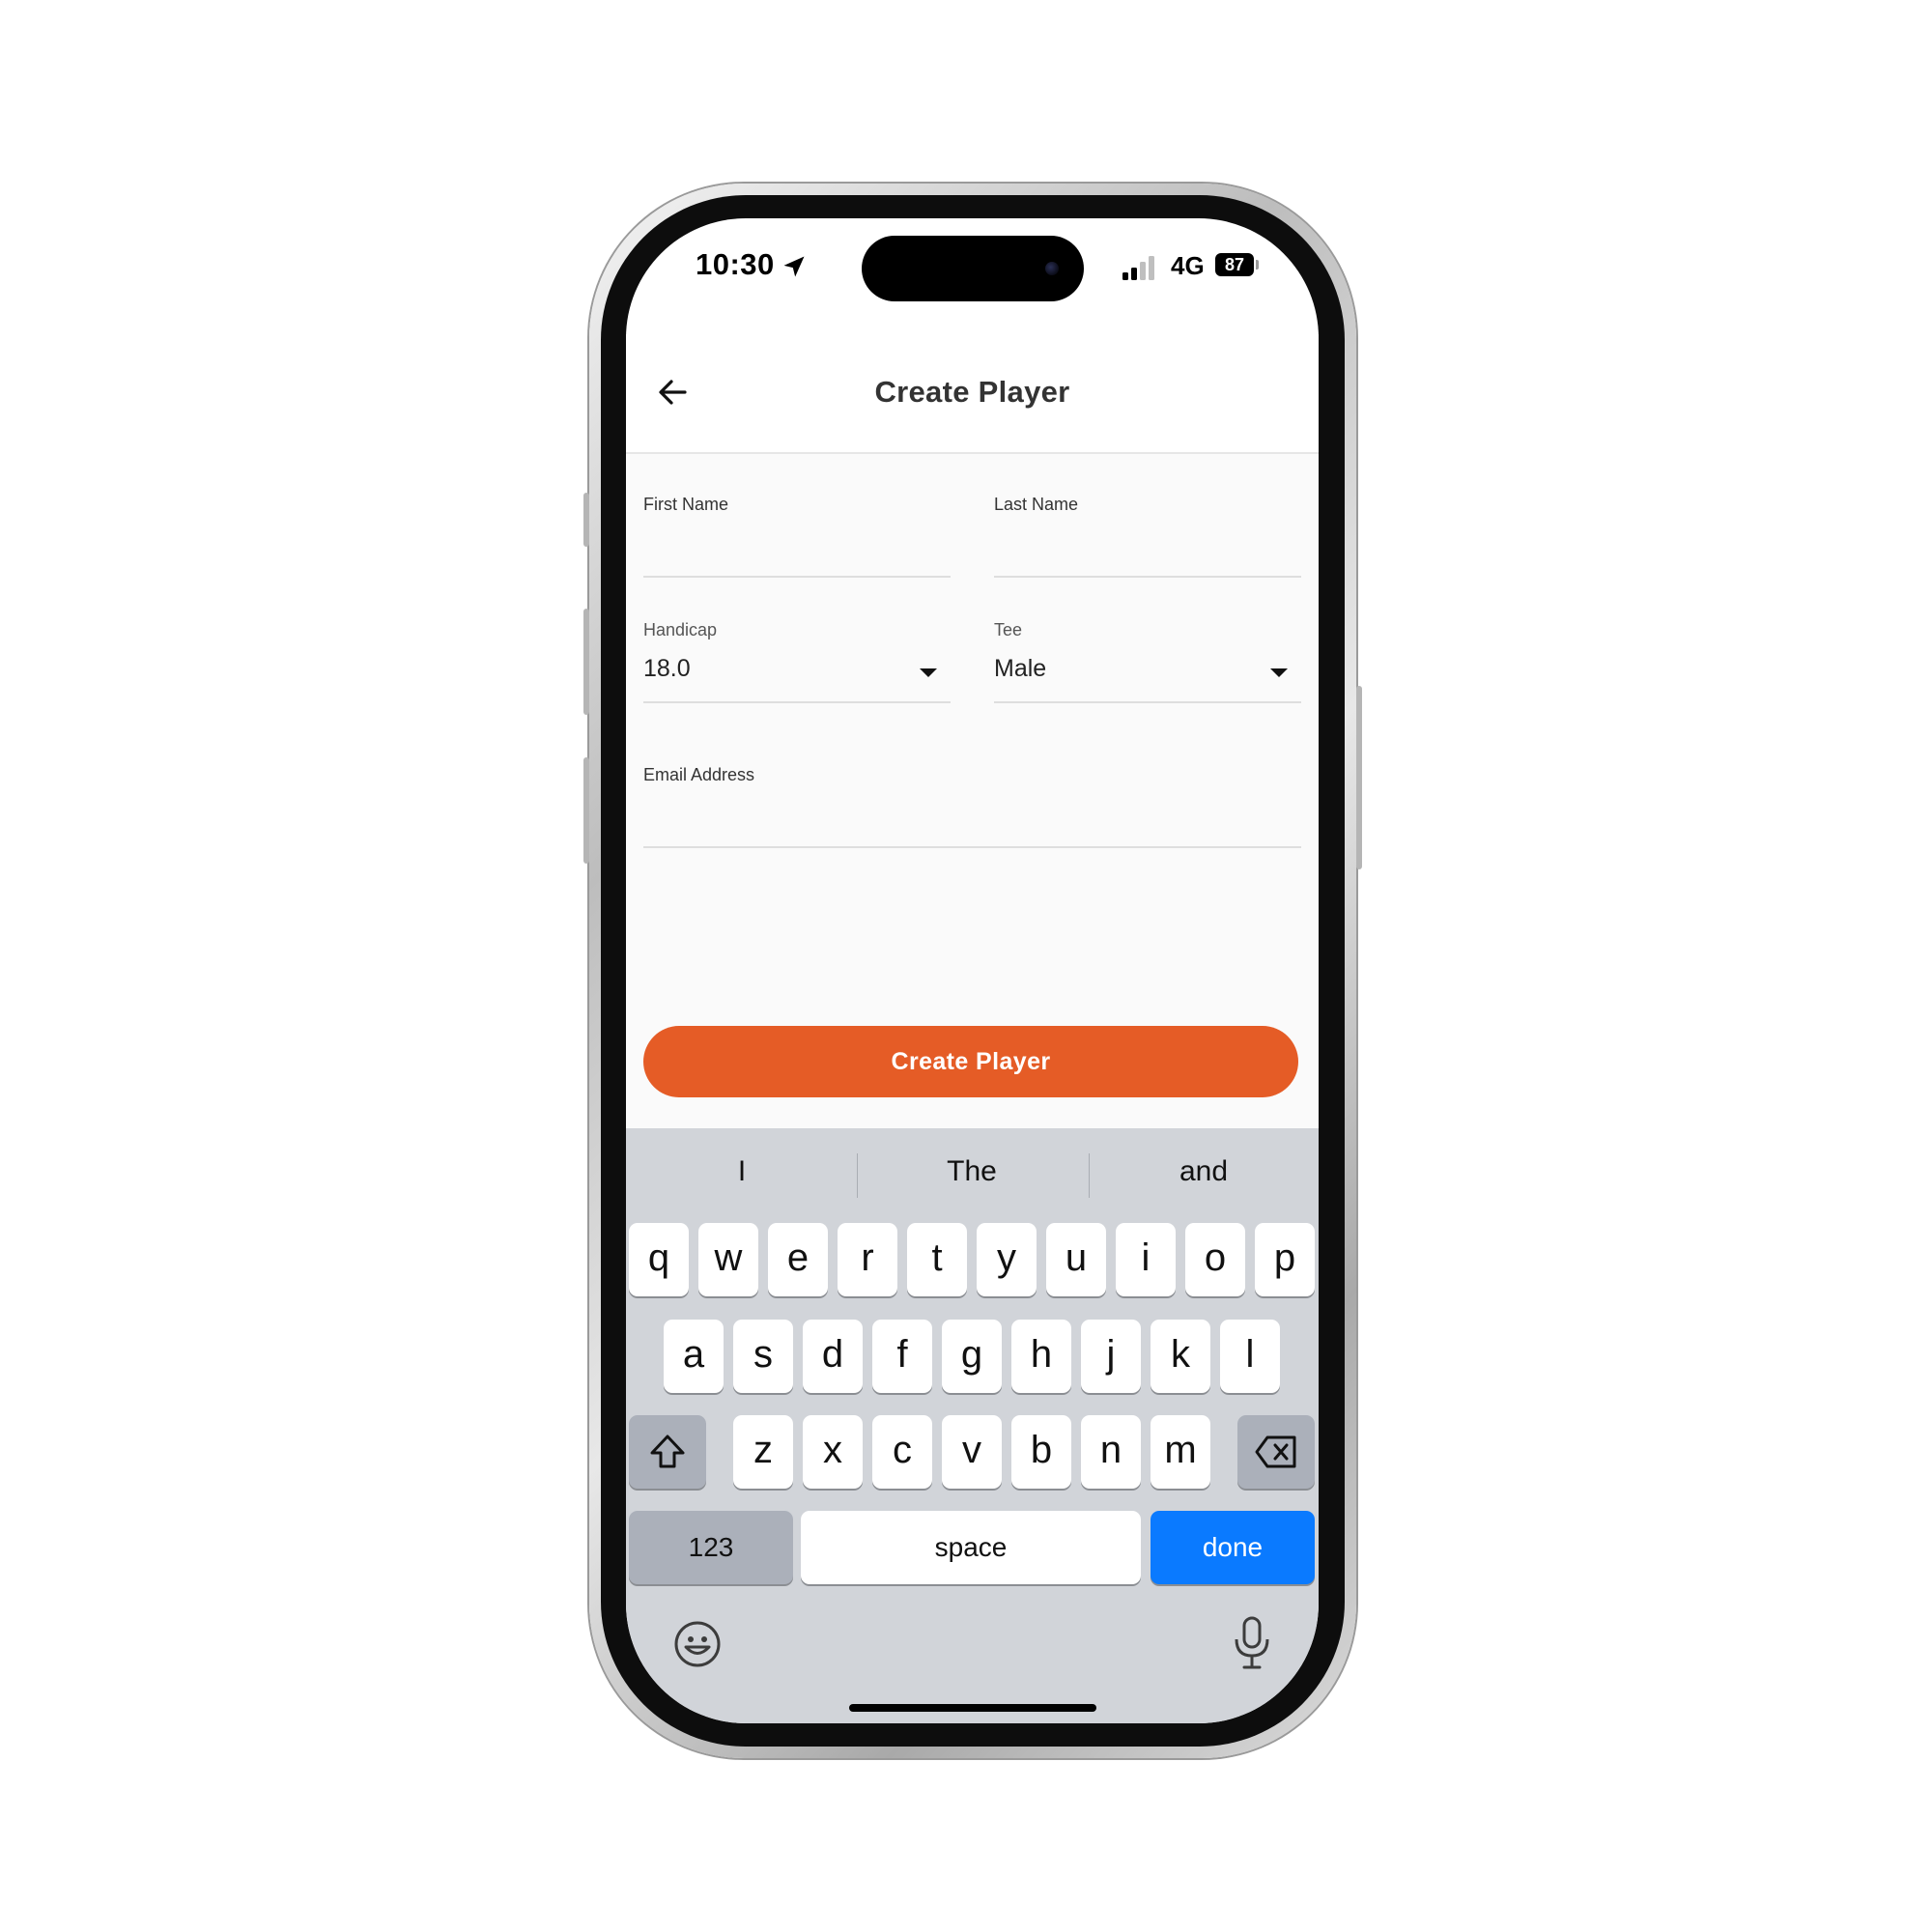  Describe the element at coordinates (970, 1061) in the screenshot. I see `create-player-button: Create Player` at that location.